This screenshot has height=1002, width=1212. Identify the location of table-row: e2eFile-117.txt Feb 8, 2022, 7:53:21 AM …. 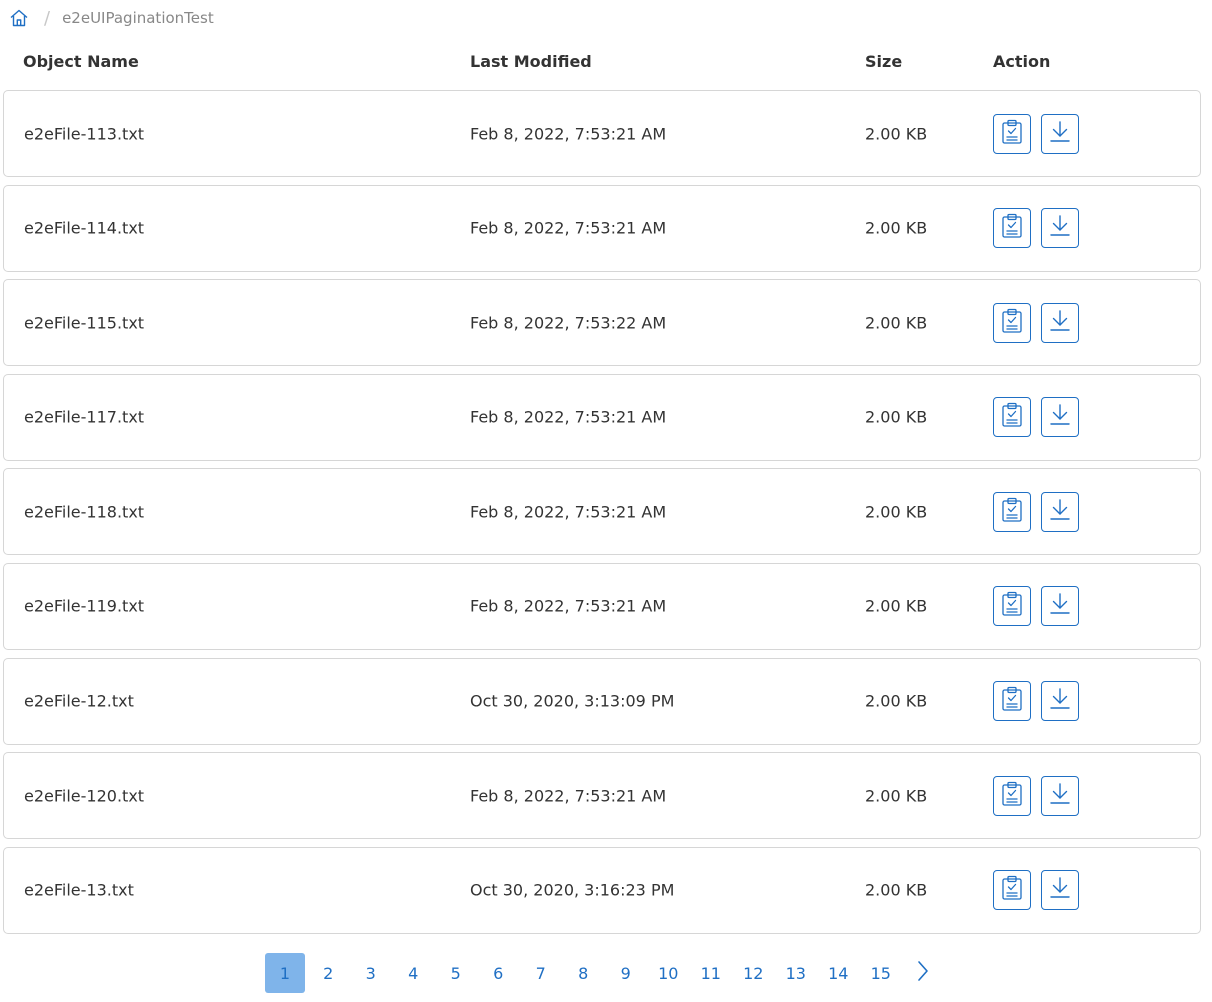
(602, 417).